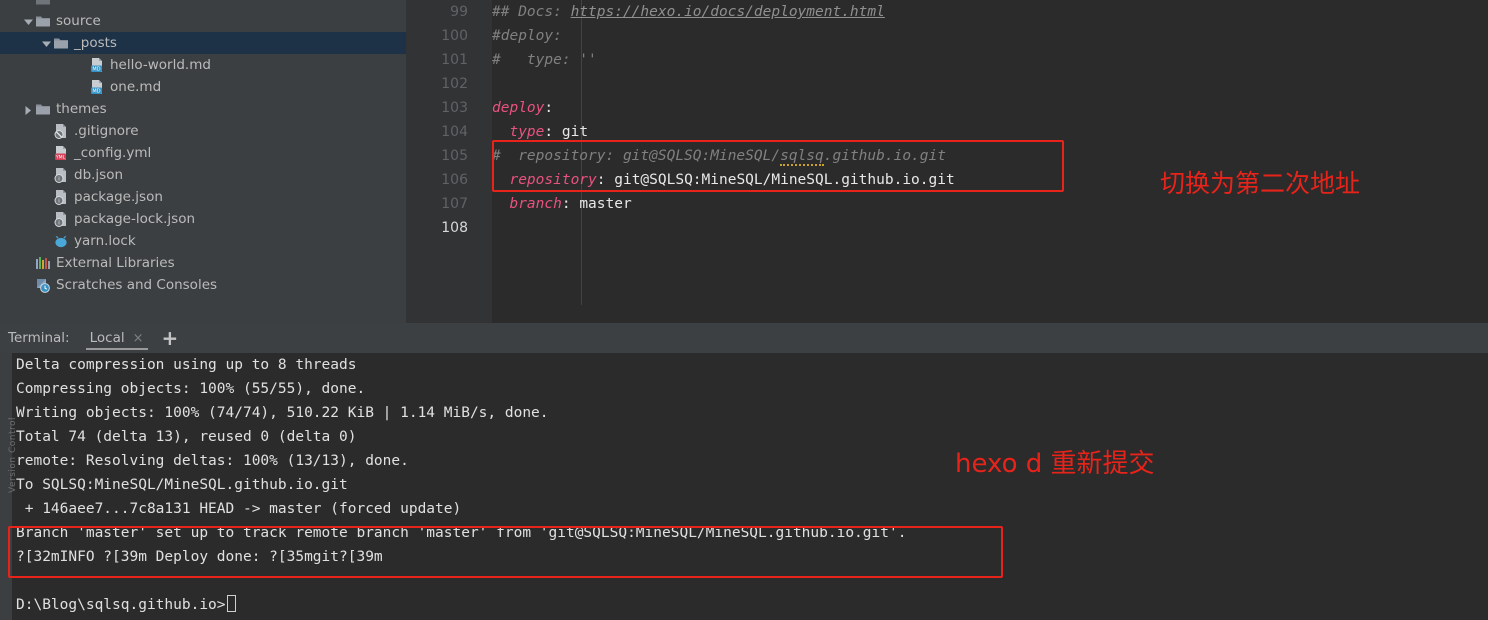 The image size is (1488, 620). I want to click on code-line-107: branch: master, so click(562, 204).